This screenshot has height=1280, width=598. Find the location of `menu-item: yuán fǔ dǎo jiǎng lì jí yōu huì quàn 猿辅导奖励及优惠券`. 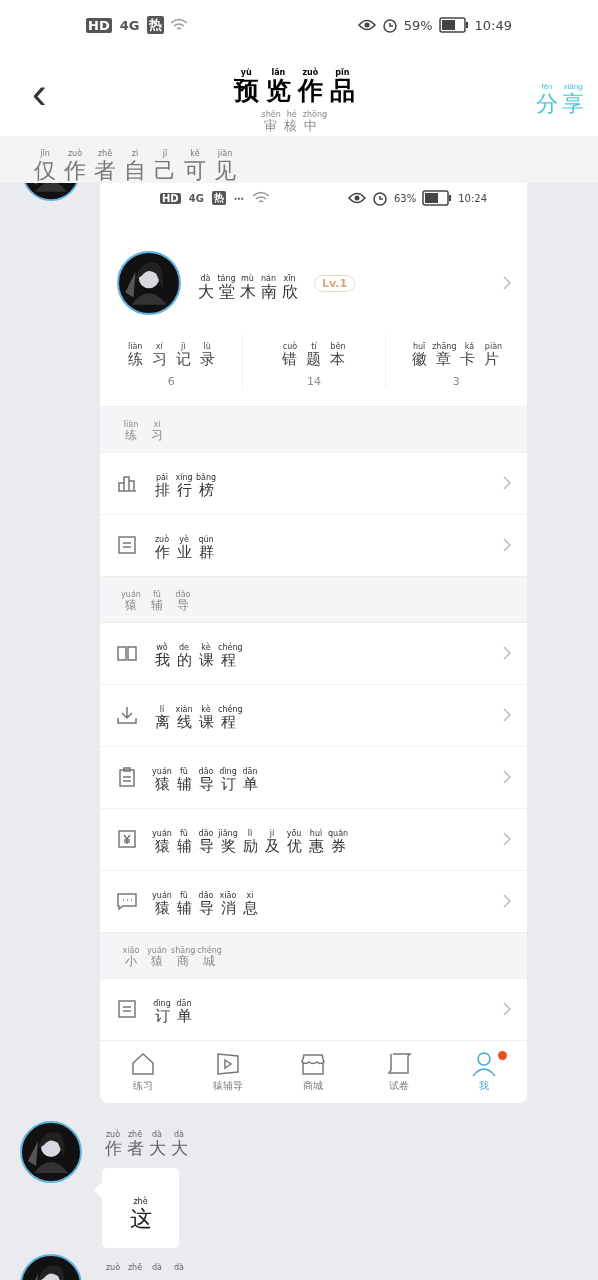

menu-item: yuán fǔ dǎo jiǎng lì jí yōu huì quàn 猿辅导奖励及优惠券 is located at coordinates (250, 839).